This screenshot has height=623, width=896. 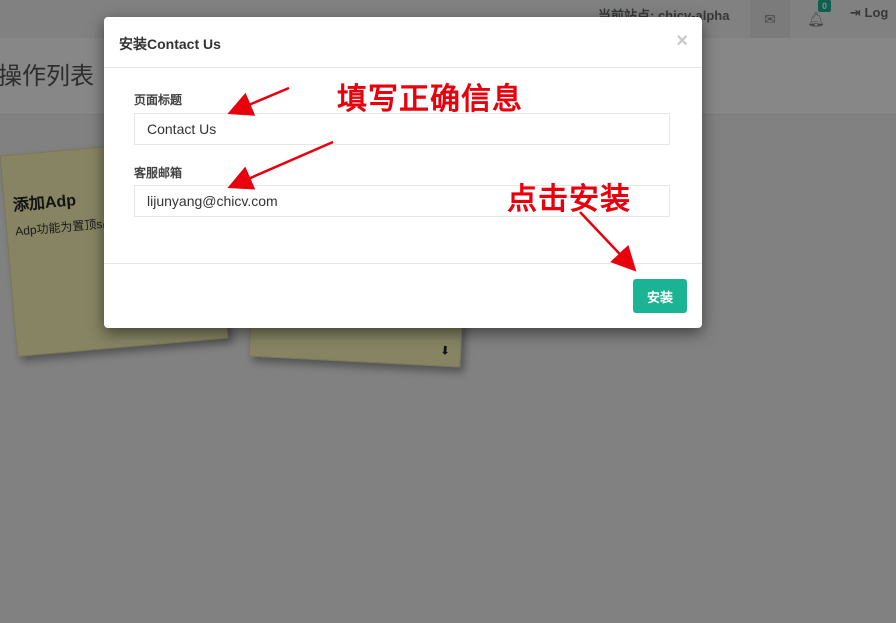 What do you see at coordinates (280, 165) in the screenshot?
I see `arrow-to-email-field` at bounding box center [280, 165].